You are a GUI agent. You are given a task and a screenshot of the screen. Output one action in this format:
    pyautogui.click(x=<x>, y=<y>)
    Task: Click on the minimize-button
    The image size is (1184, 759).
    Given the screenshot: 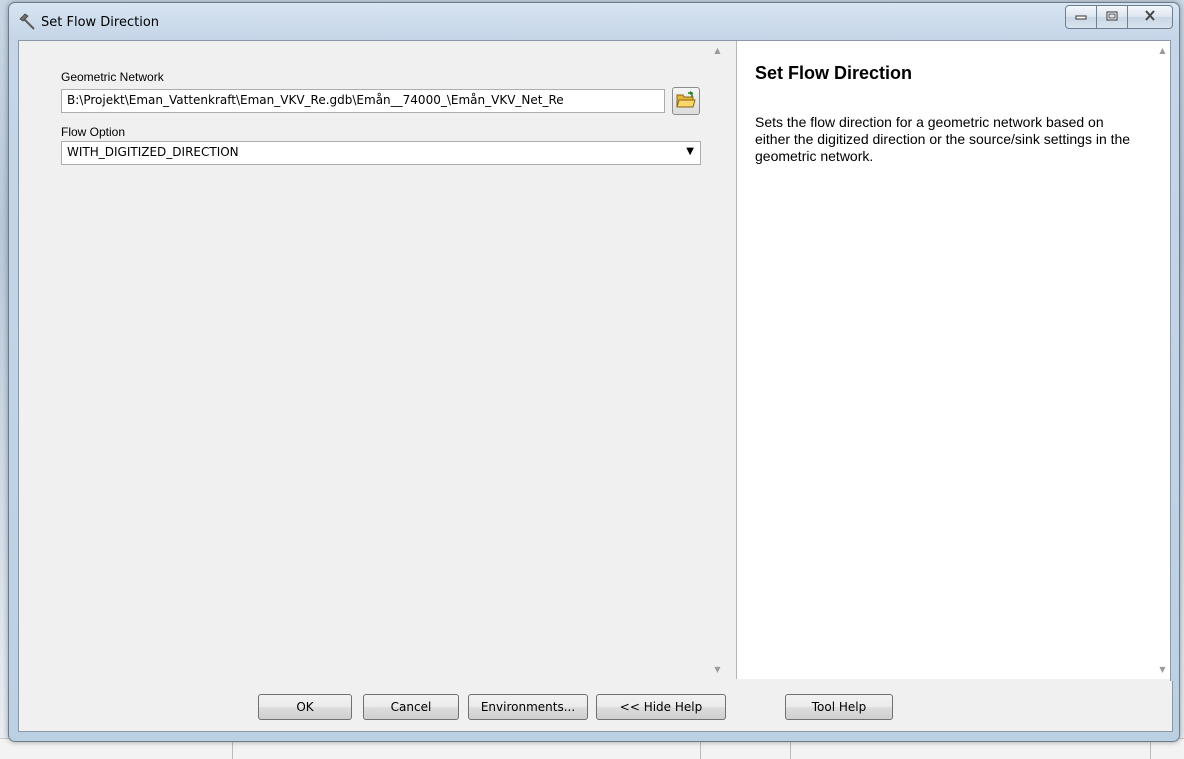 What is the action you would take?
    pyautogui.click(x=1081, y=17)
    